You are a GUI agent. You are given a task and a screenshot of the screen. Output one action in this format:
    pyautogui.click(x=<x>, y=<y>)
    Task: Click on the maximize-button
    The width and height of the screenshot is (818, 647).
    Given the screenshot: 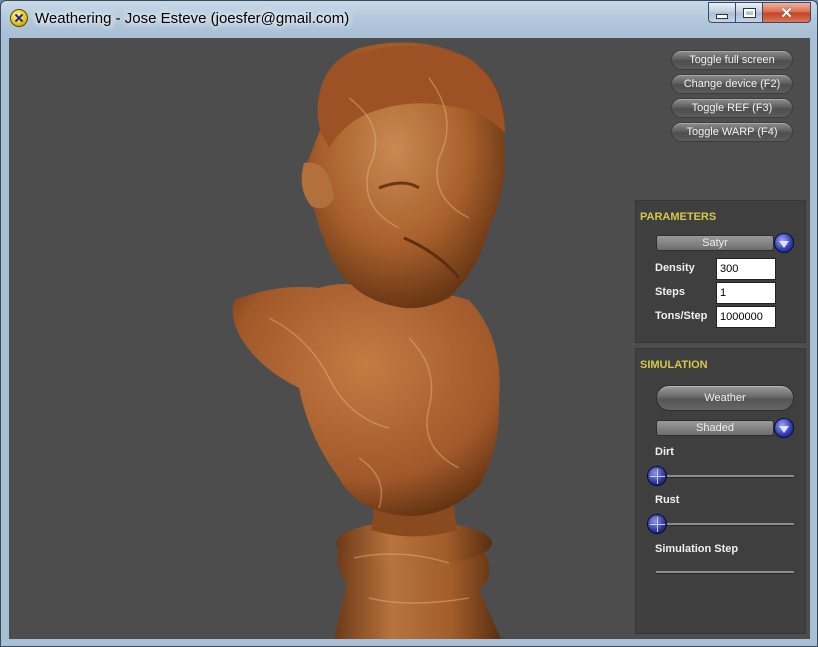 What is the action you would take?
    pyautogui.click(x=749, y=12)
    